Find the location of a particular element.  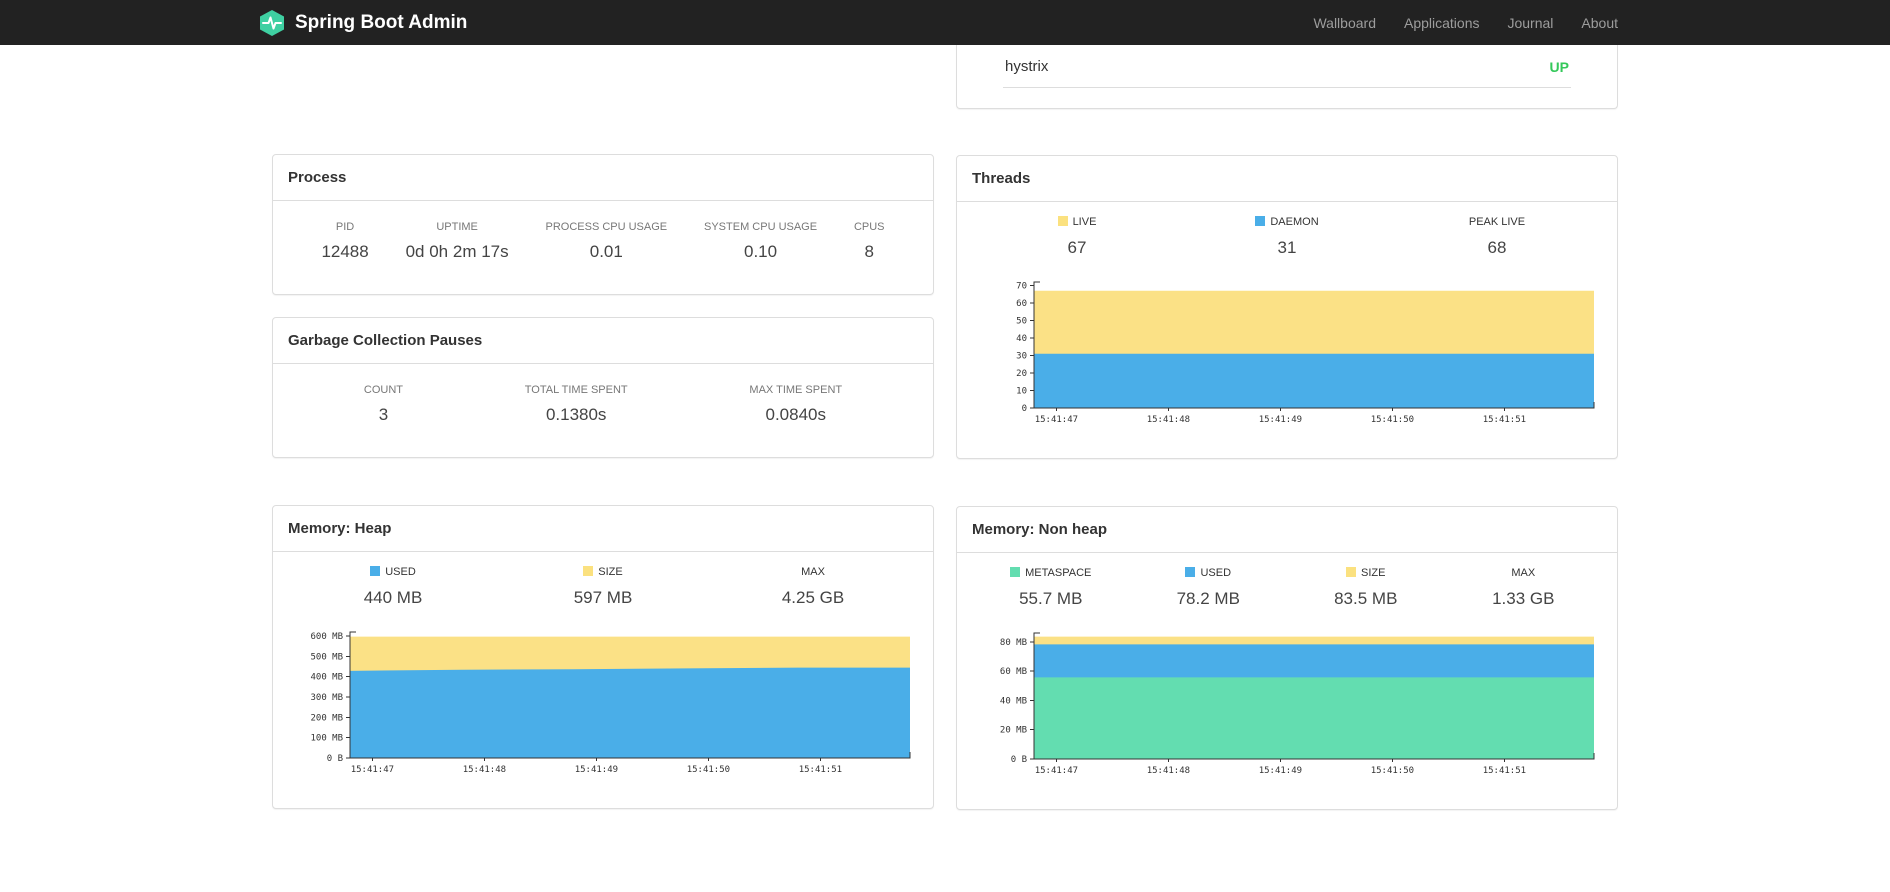

memory-heap-panel-heading: Memory: Heap is located at coordinates (603, 529).